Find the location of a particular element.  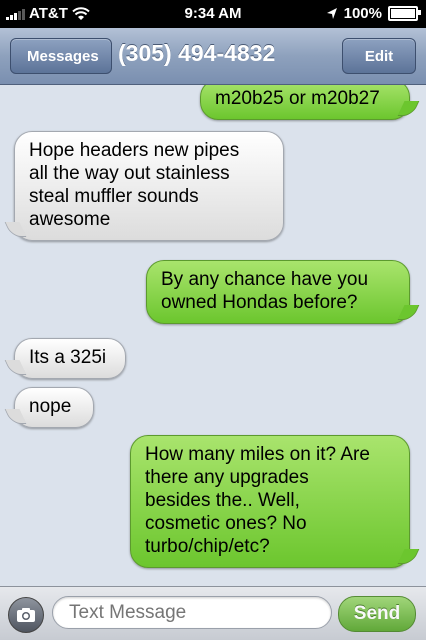

camera-icon is located at coordinates (26, 615).